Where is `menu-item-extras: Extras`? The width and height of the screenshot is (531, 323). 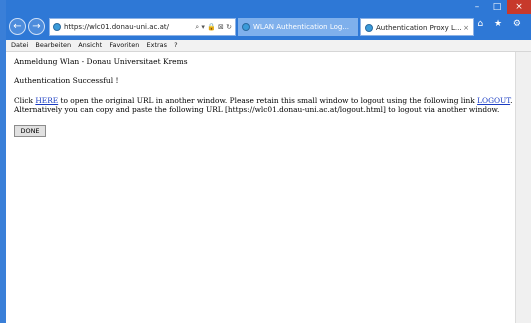
menu-item-extras: Extras is located at coordinates (157, 45).